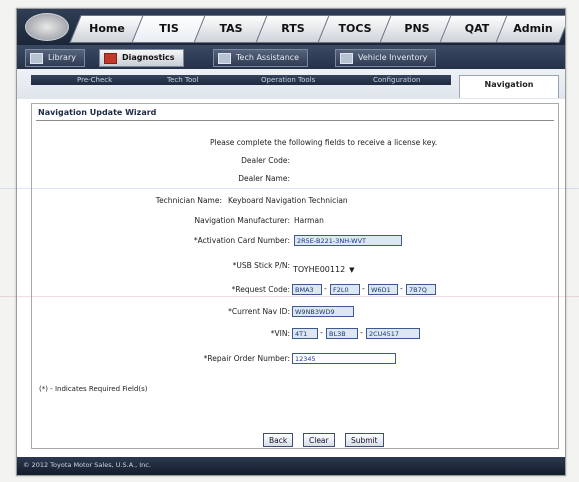  I want to click on vin-input-2: BL3B, so click(342, 333).